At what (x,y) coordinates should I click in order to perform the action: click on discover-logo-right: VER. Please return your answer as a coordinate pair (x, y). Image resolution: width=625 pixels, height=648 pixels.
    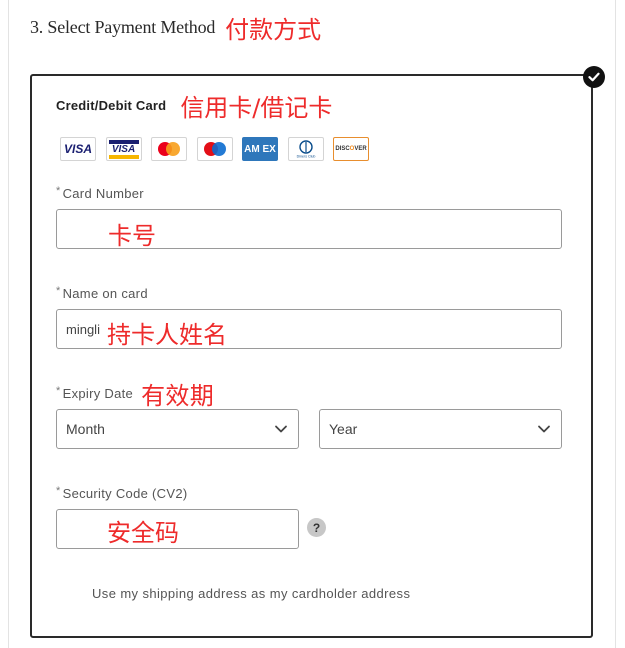
    Looking at the image, I should click on (360, 149).